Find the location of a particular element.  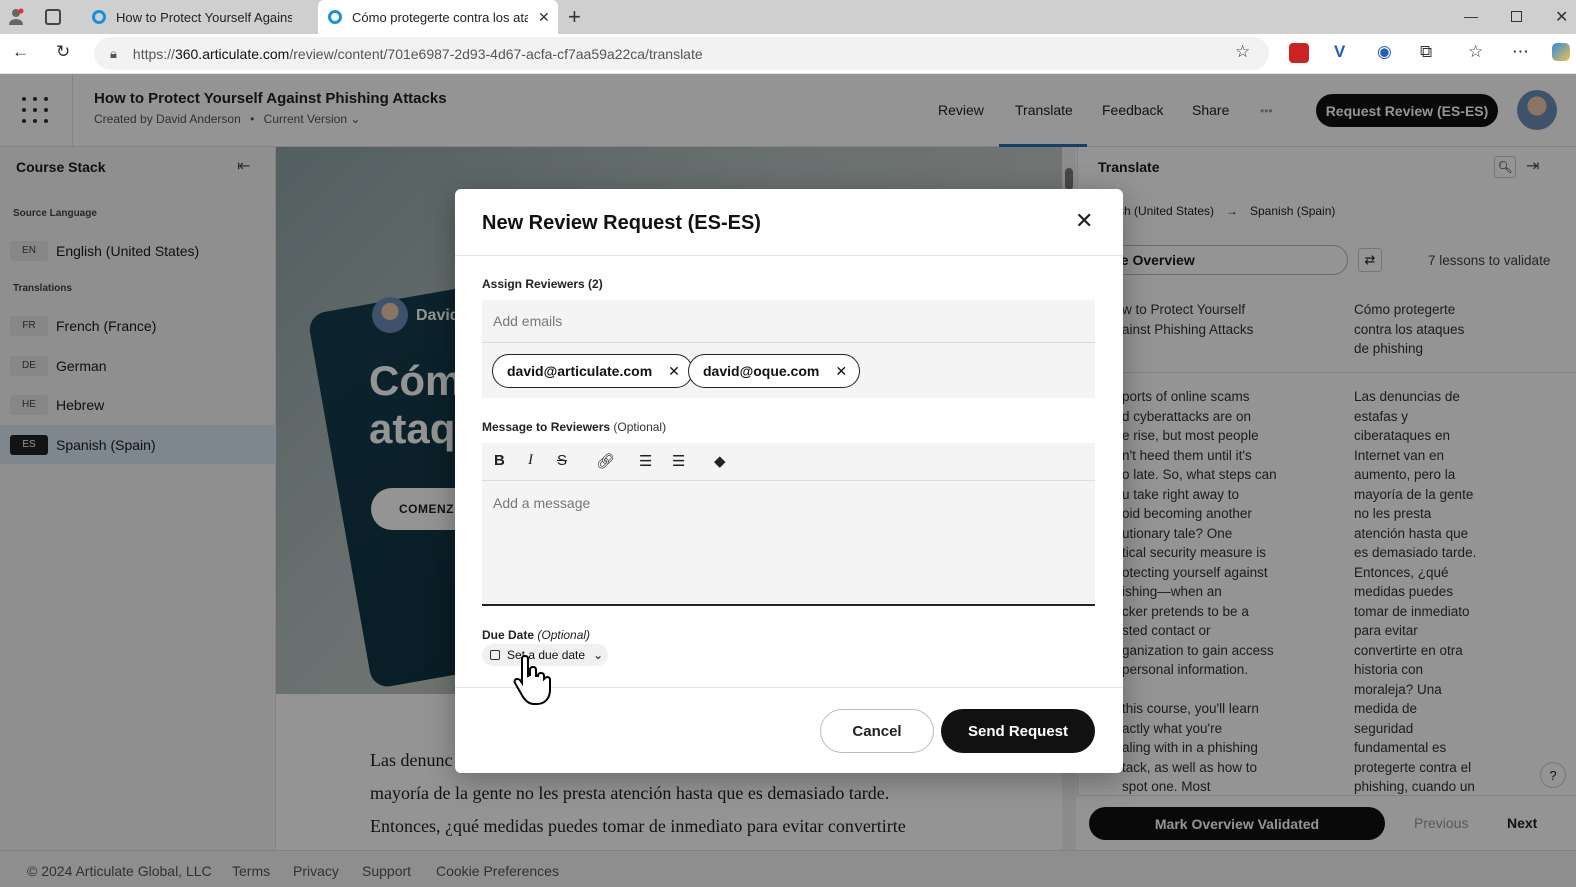

message-label-text: Message to Reviewers is located at coordinates (546, 427).